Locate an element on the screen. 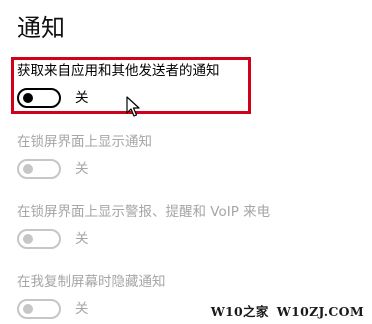  watermark-left: W10之家 is located at coordinates (239, 311).